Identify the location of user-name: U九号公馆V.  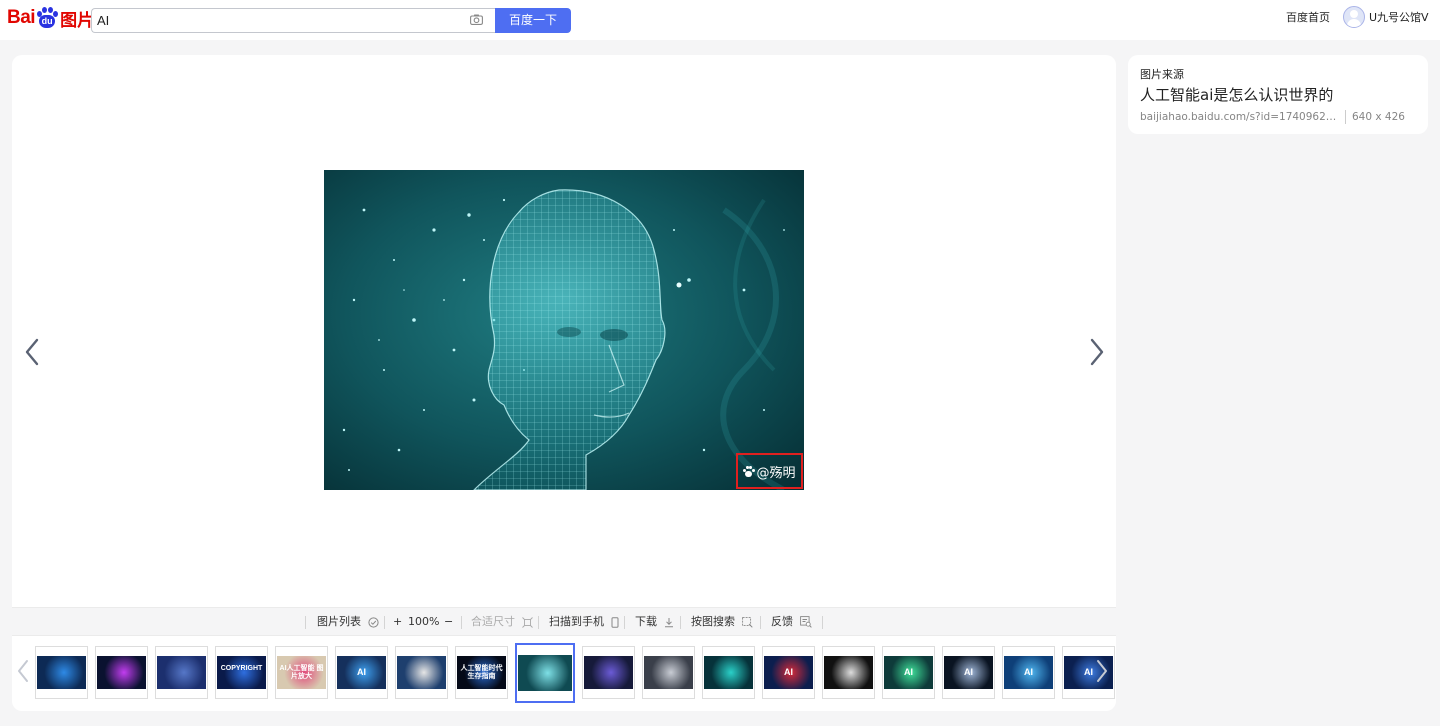
(1399, 17).